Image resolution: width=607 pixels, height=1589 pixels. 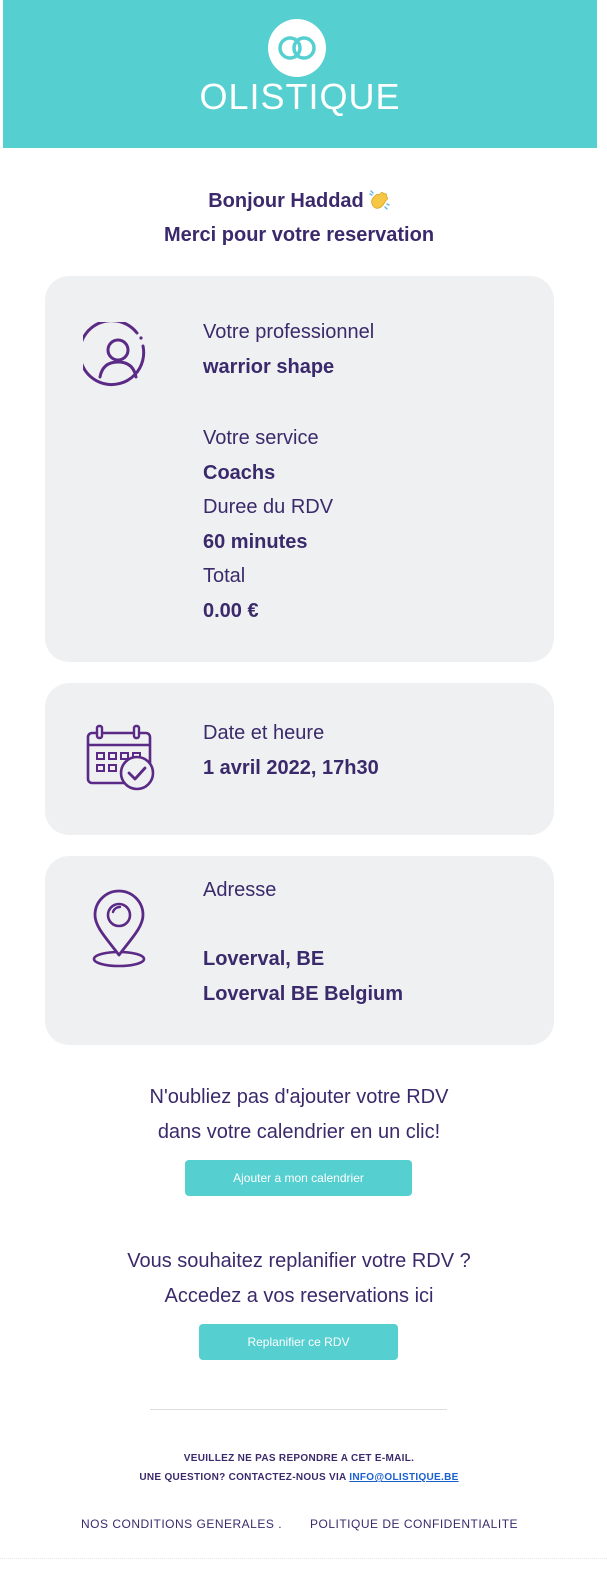 What do you see at coordinates (299, 1132) in the screenshot?
I see `calendar-cta-line2: dans votre calendrier en un clic!` at bounding box center [299, 1132].